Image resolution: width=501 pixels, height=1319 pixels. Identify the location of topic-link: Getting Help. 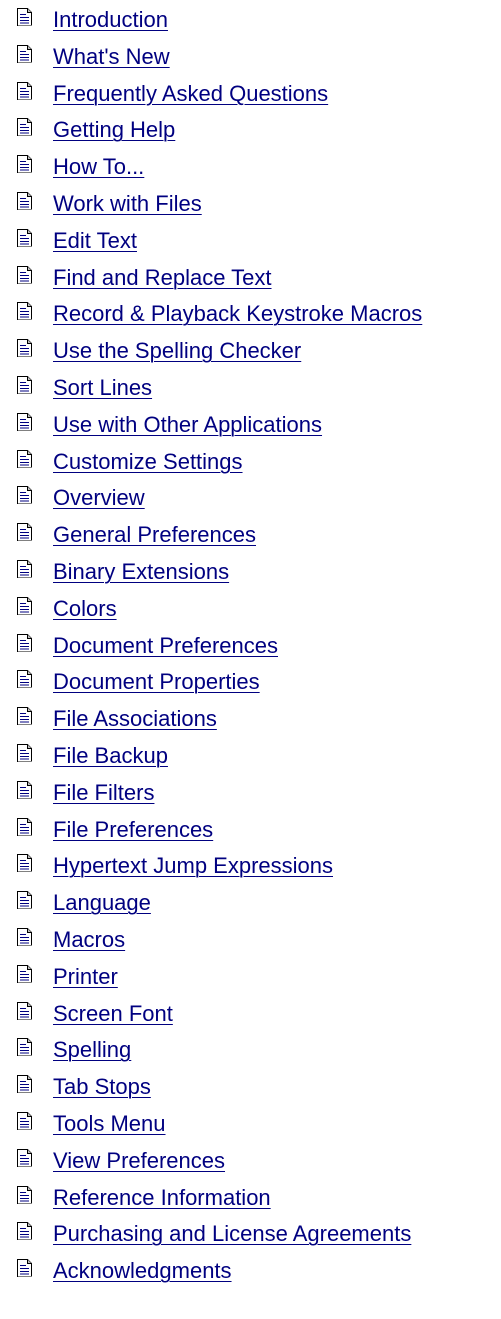
(114, 130).